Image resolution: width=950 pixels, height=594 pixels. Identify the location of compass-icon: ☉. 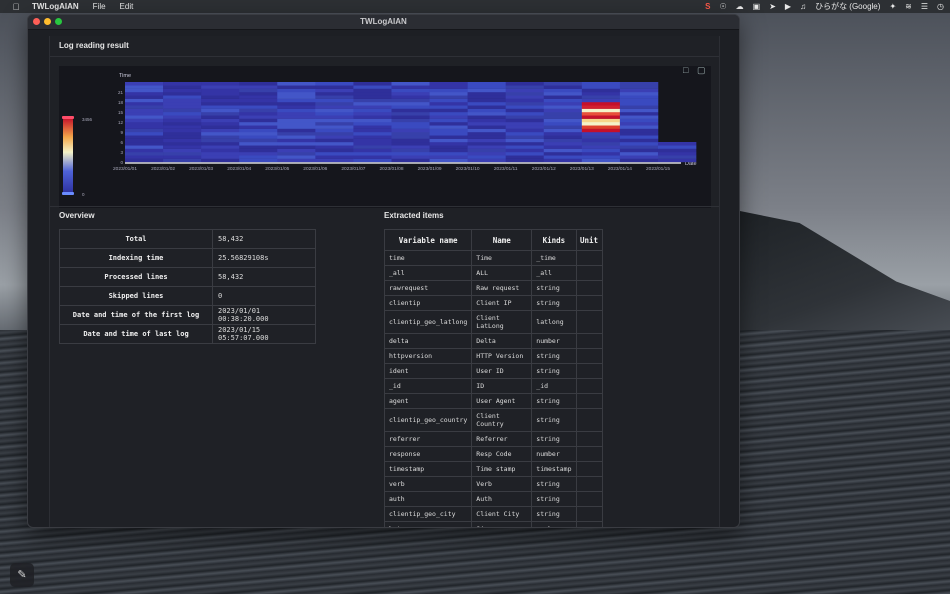
(722, 6).